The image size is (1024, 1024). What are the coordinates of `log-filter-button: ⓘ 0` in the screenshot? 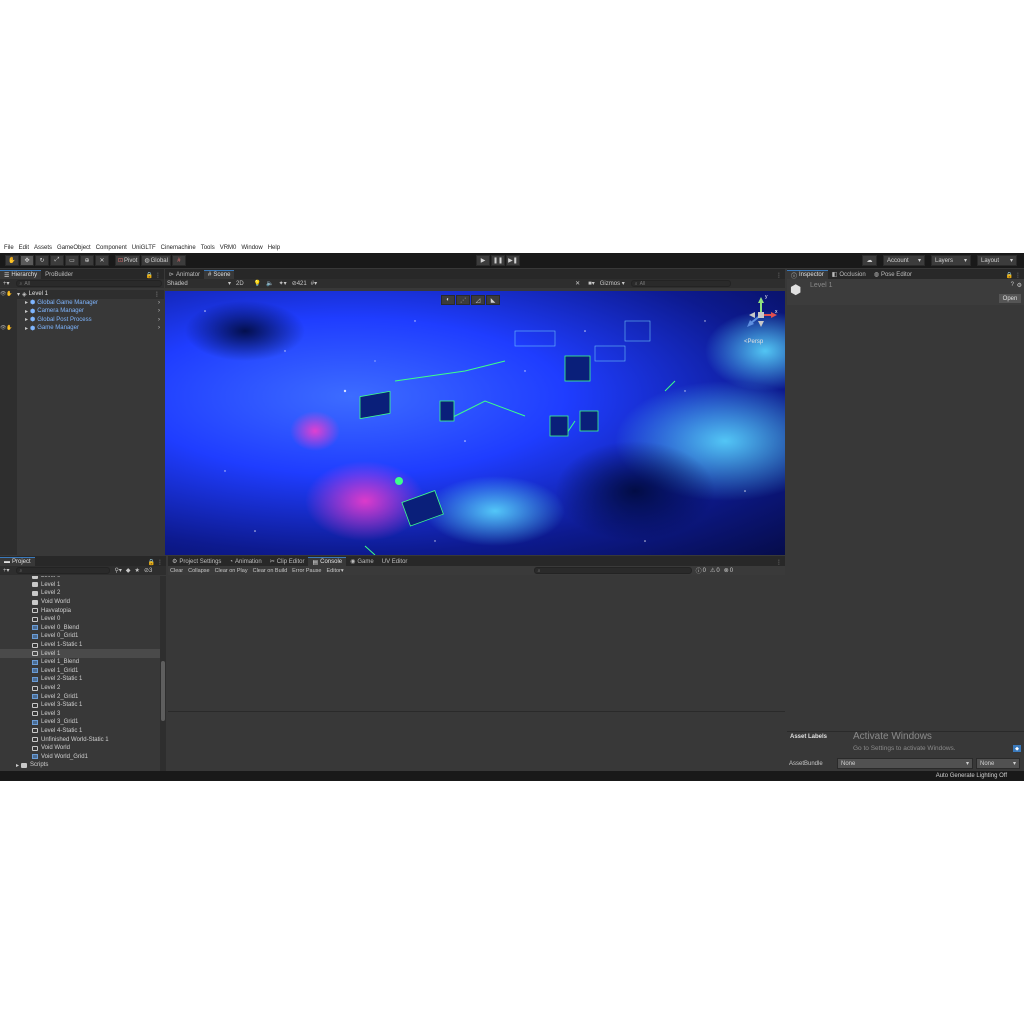 It's located at (701, 571).